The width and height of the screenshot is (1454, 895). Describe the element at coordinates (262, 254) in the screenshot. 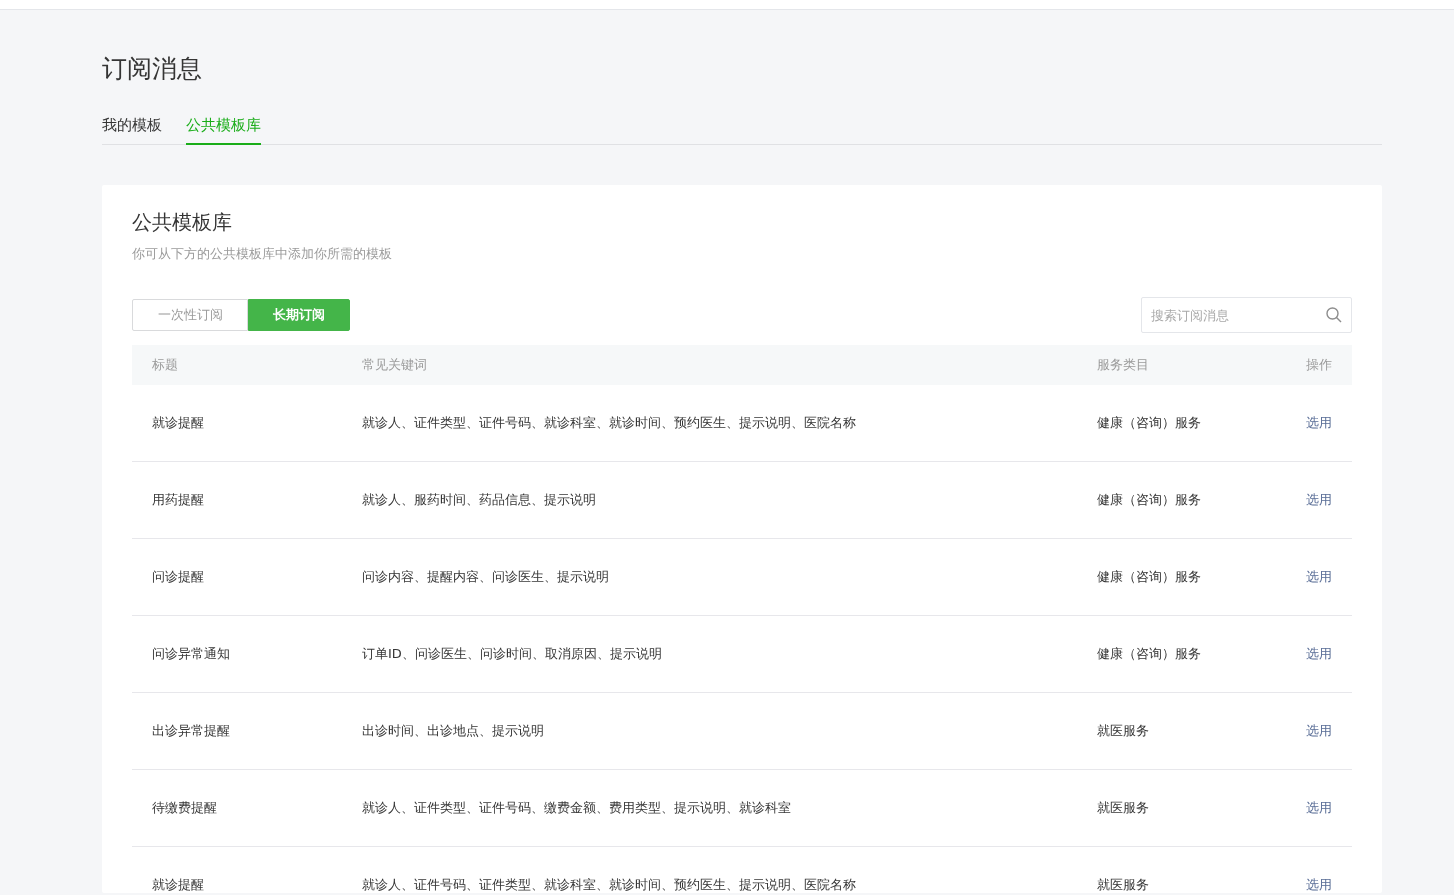

I see `card-description: 你可从下方的公共模板库中添加你所需的模板` at that location.